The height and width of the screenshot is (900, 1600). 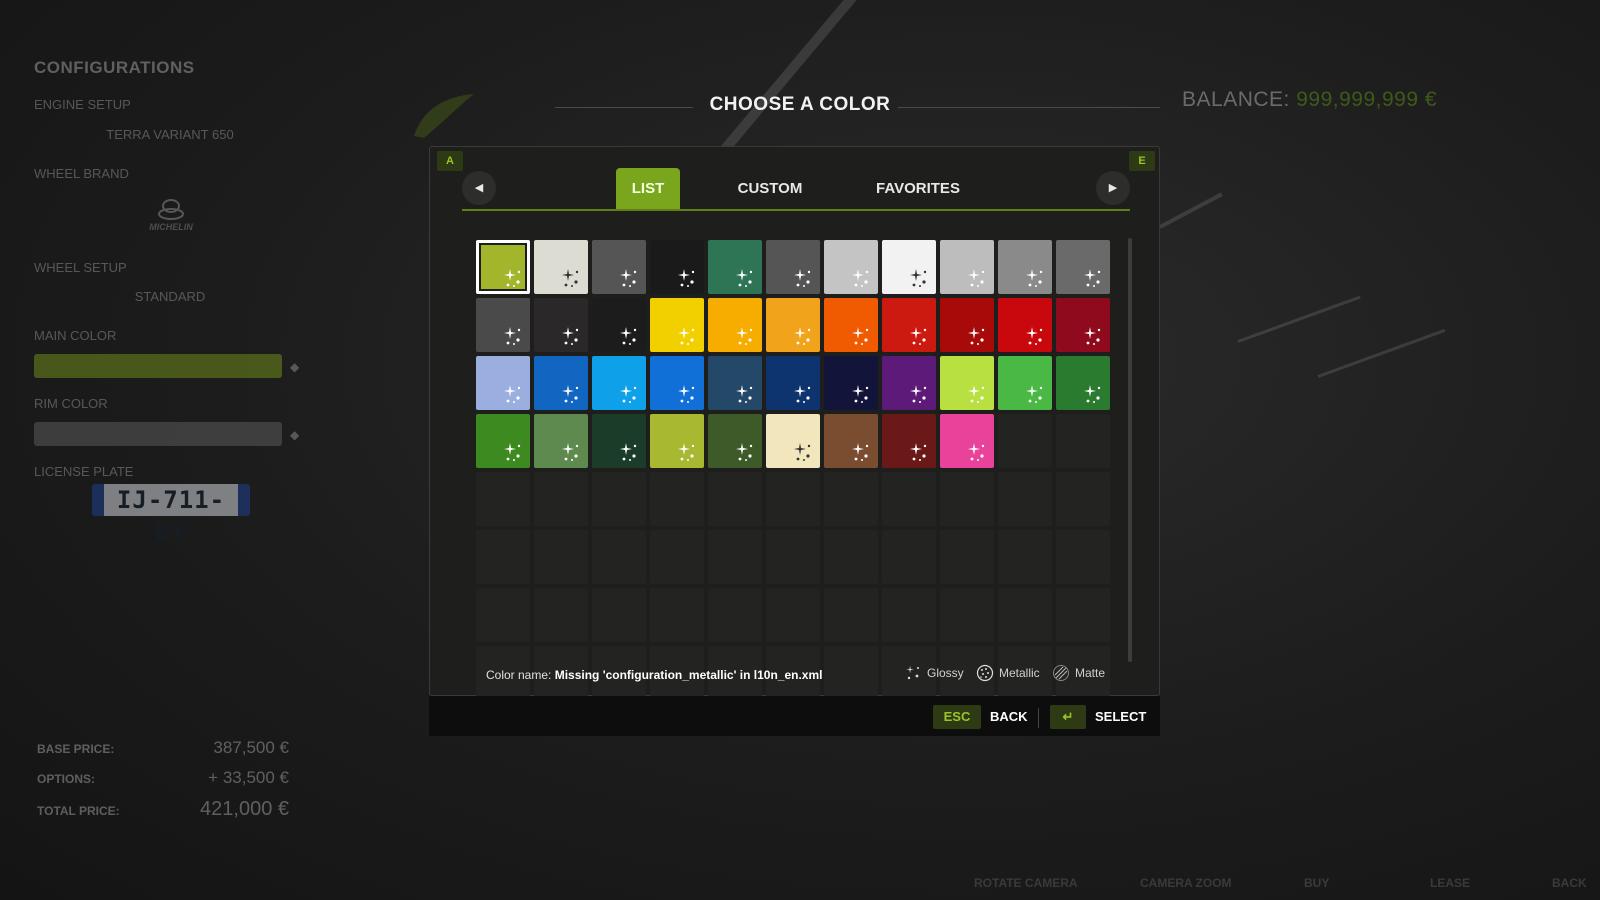 What do you see at coordinates (66, 779) in the screenshot?
I see `options-label: OPTIONS:` at bounding box center [66, 779].